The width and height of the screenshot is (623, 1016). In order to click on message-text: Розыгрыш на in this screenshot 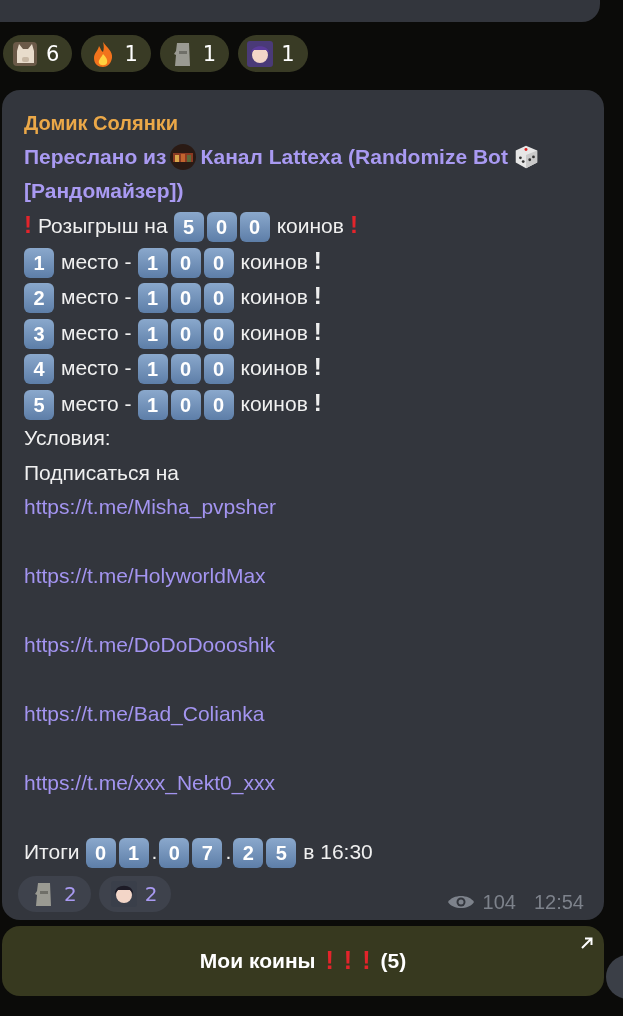, I will do `click(103, 225)`.